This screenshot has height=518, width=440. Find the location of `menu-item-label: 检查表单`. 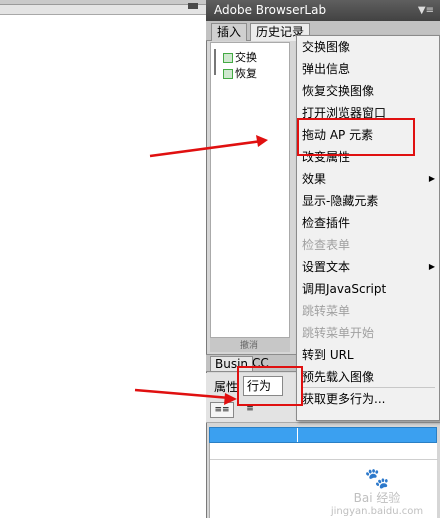

menu-item-label: 检查表单 is located at coordinates (326, 245).